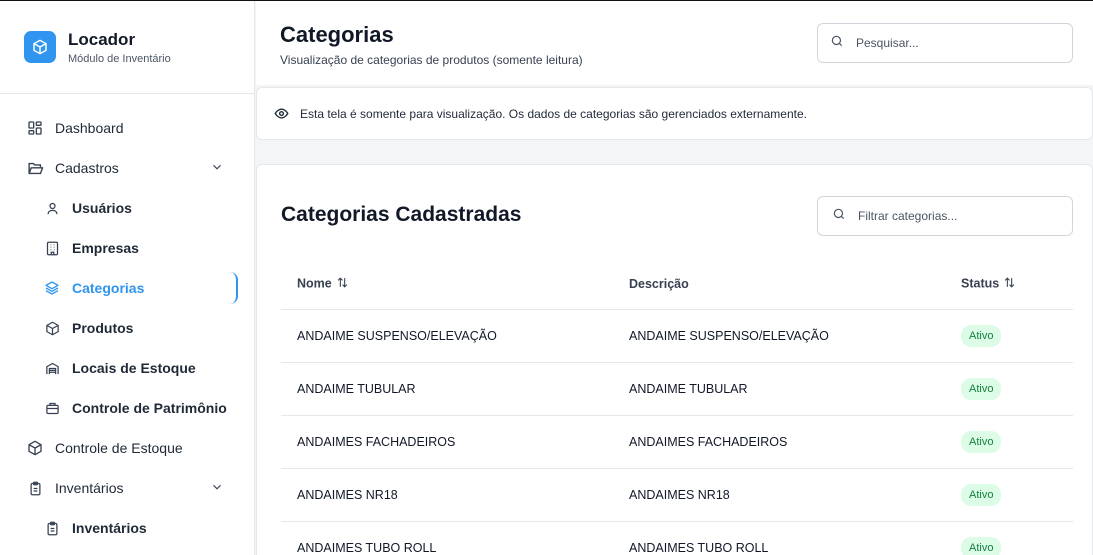 This screenshot has height=555, width=1093. Describe the element at coordinates (87, 168) in the screenshot. I see `sidebar-item-label: Cadastros` at that location.